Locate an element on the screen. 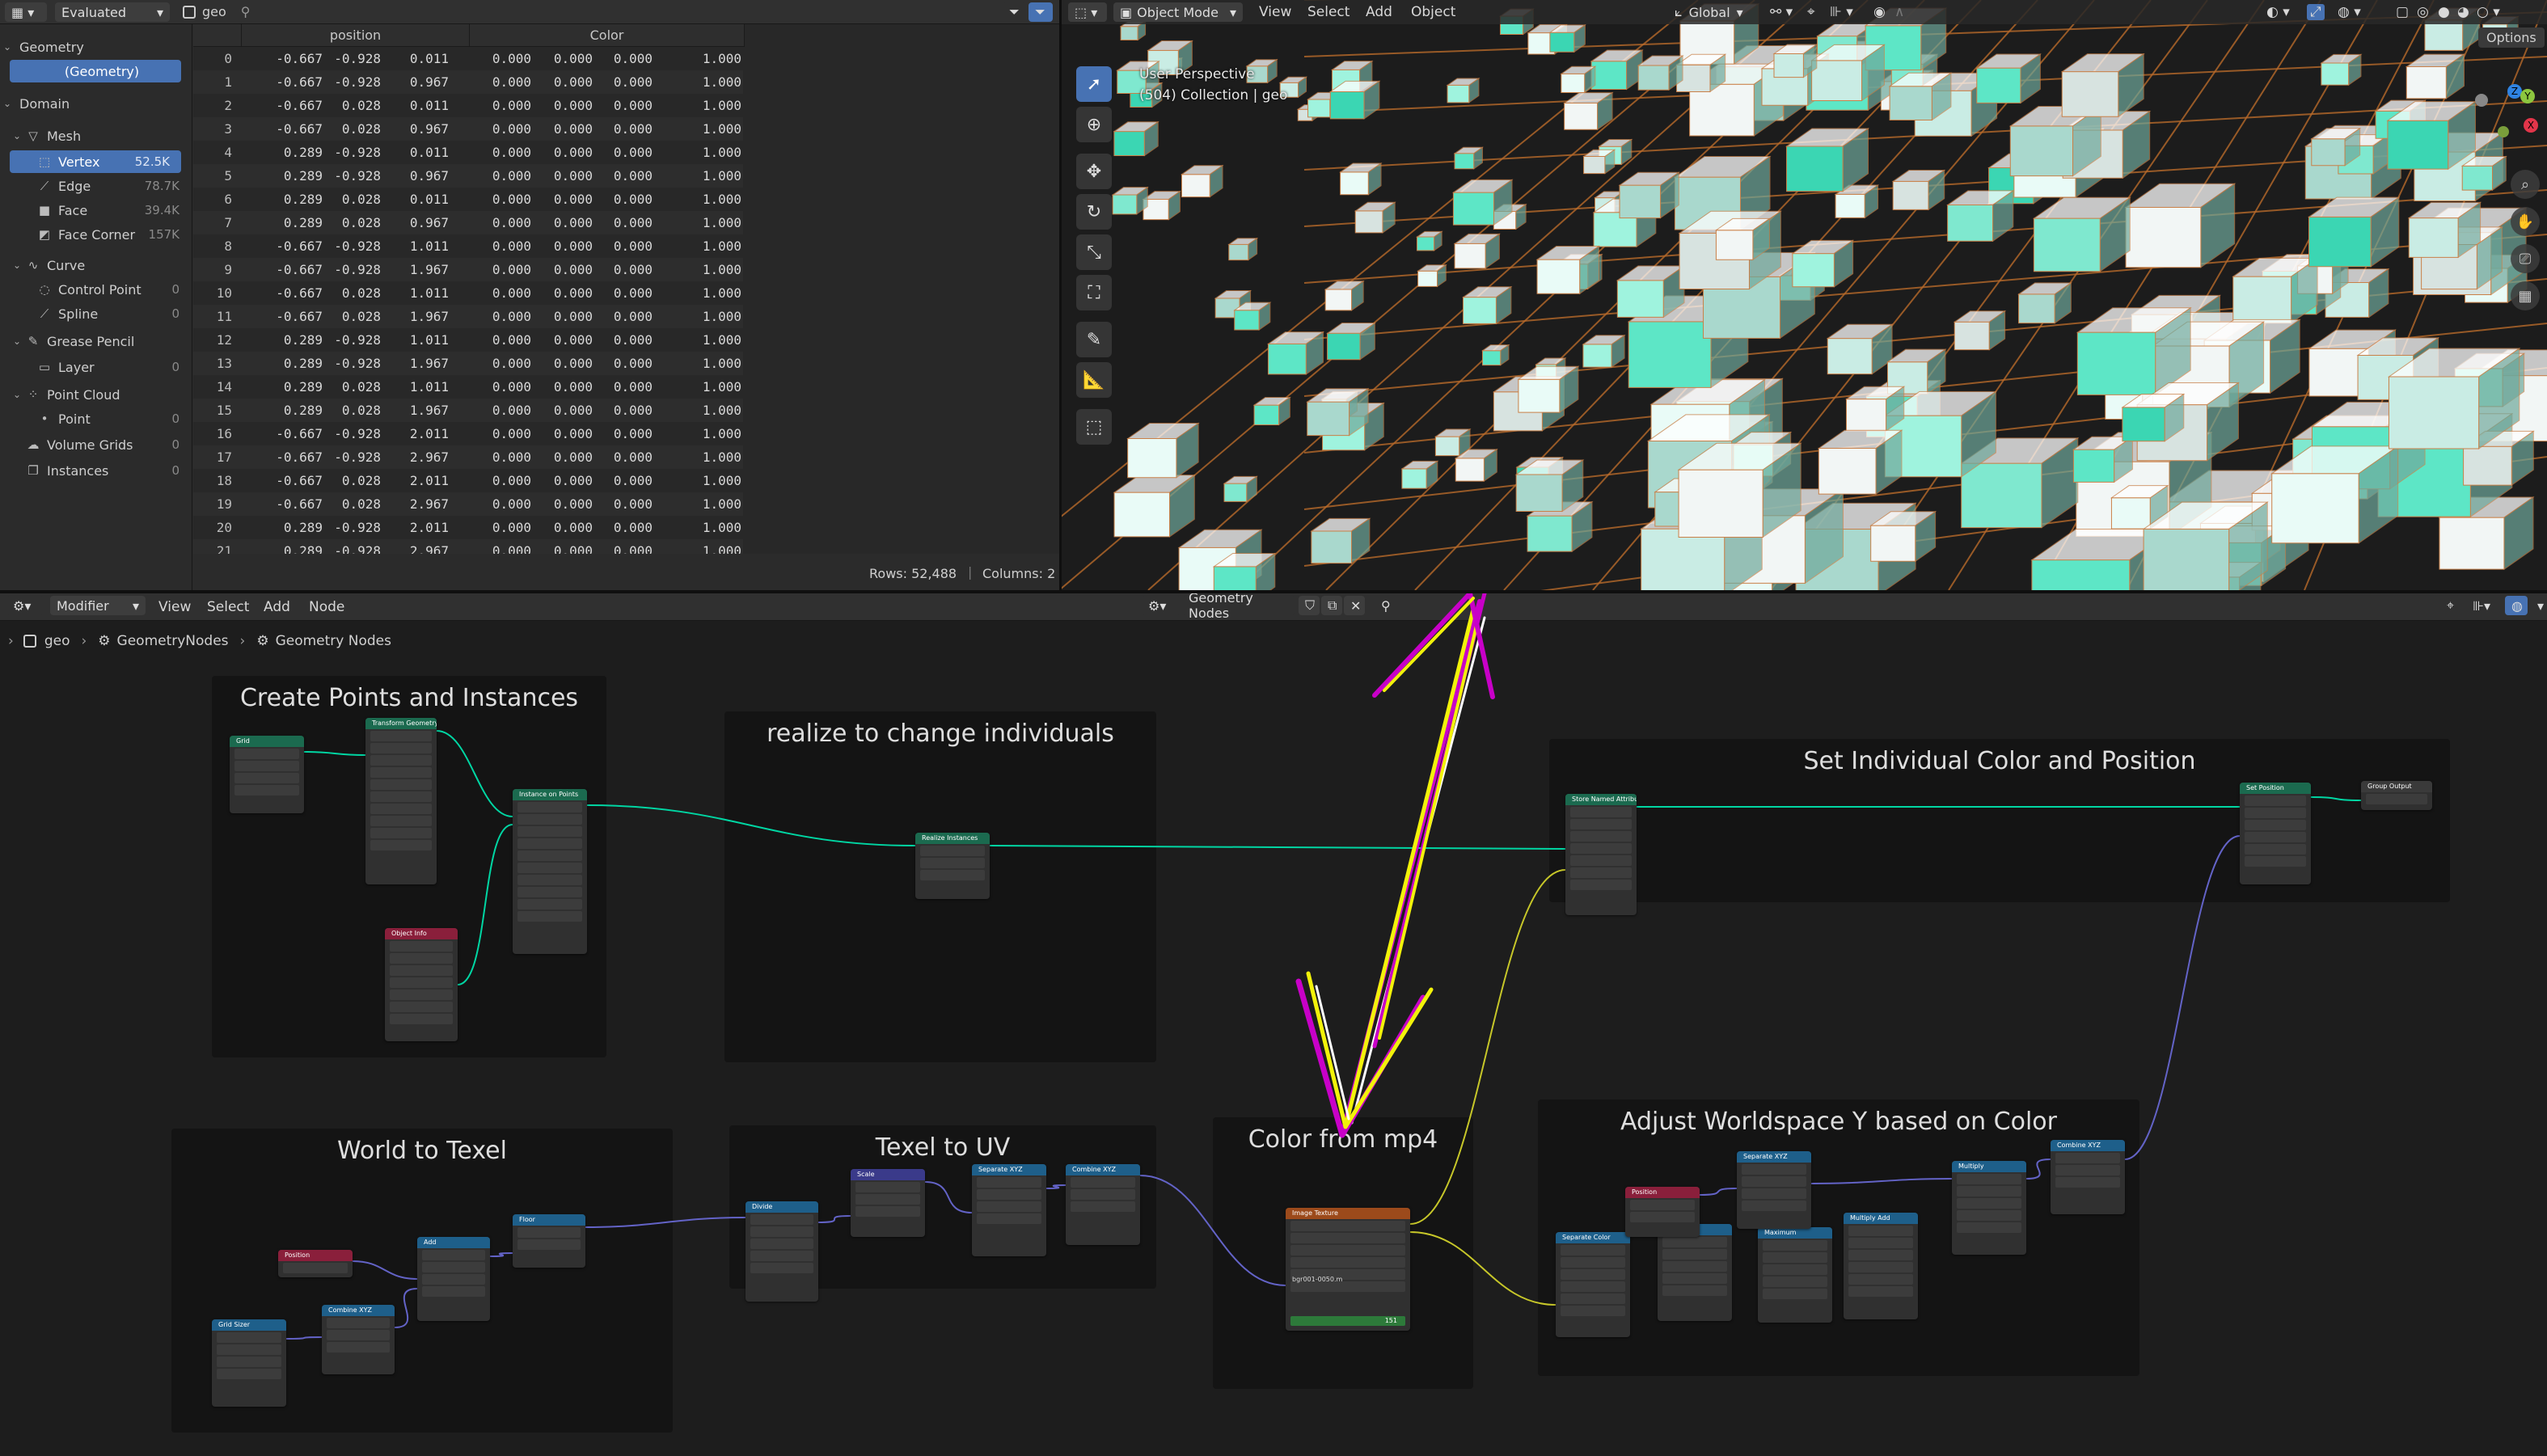  table-row: 18 -0.667 0.028 2.011 0.000 0.000 0.000 1.000 is located at coordinates (468, 480).